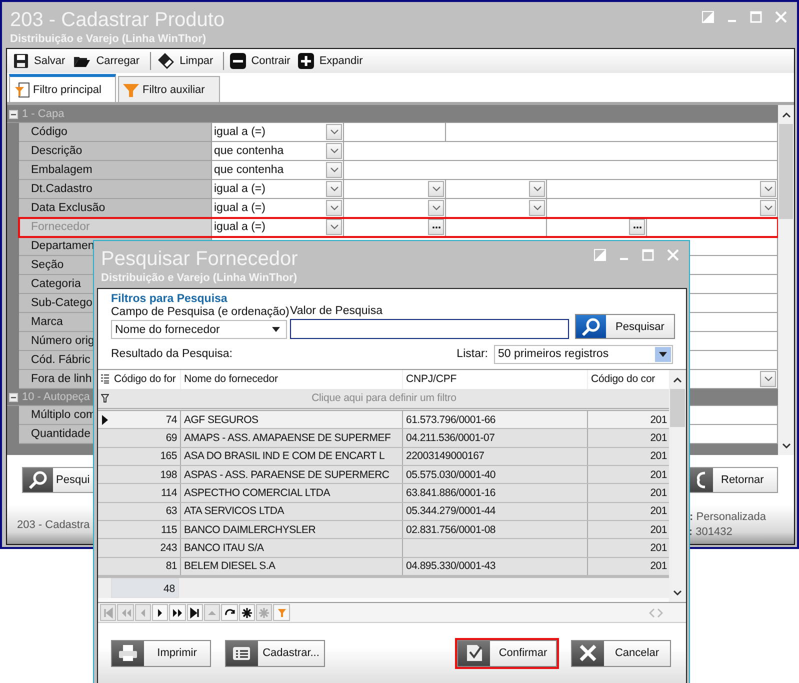 The height and width of the screenshot is (683, 799). Describe the element at coordinates (507, 653) in the screenshot. I see `dialog-button: Confirmar` at that location.